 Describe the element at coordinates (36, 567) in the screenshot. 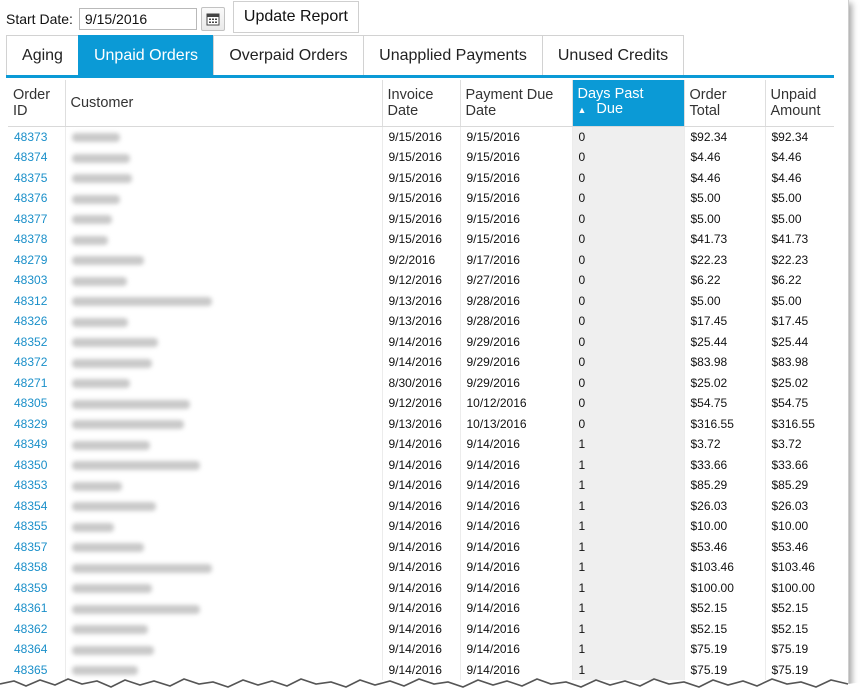

I see `order-id-link: 48358` at that location.